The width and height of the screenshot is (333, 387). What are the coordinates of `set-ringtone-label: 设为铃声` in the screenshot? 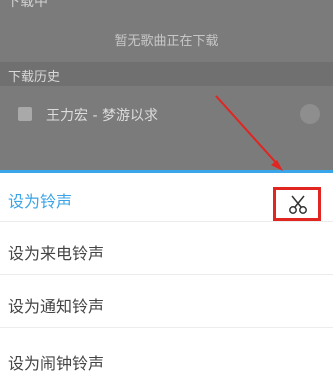 It's located at (40, 201).